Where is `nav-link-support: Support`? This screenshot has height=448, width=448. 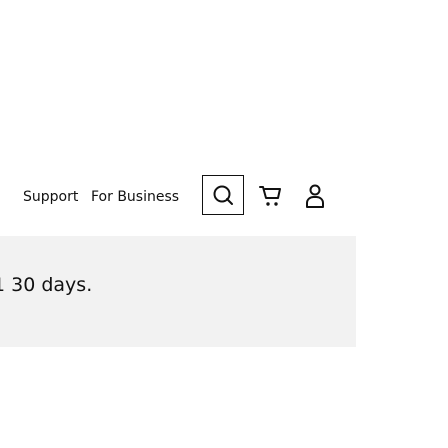
nav-link-support: Support is located at coordinates (50, 197).